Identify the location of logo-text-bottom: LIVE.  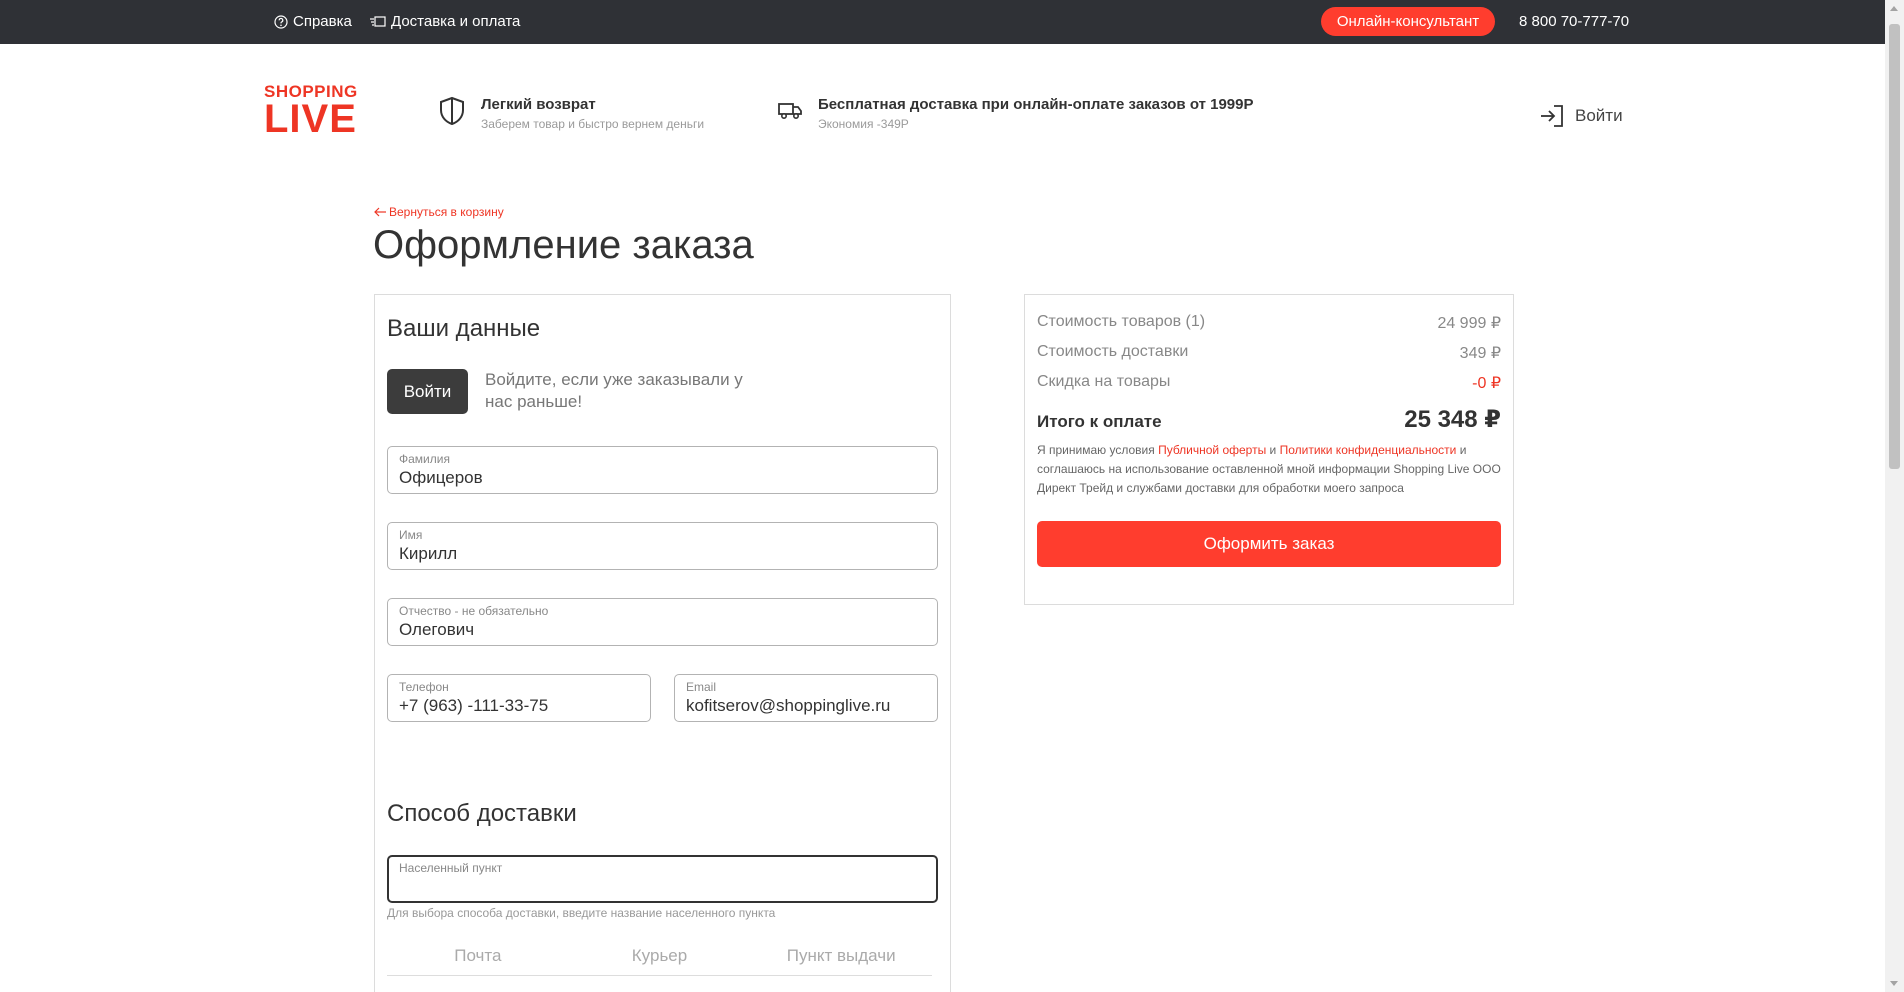
(310, 119).